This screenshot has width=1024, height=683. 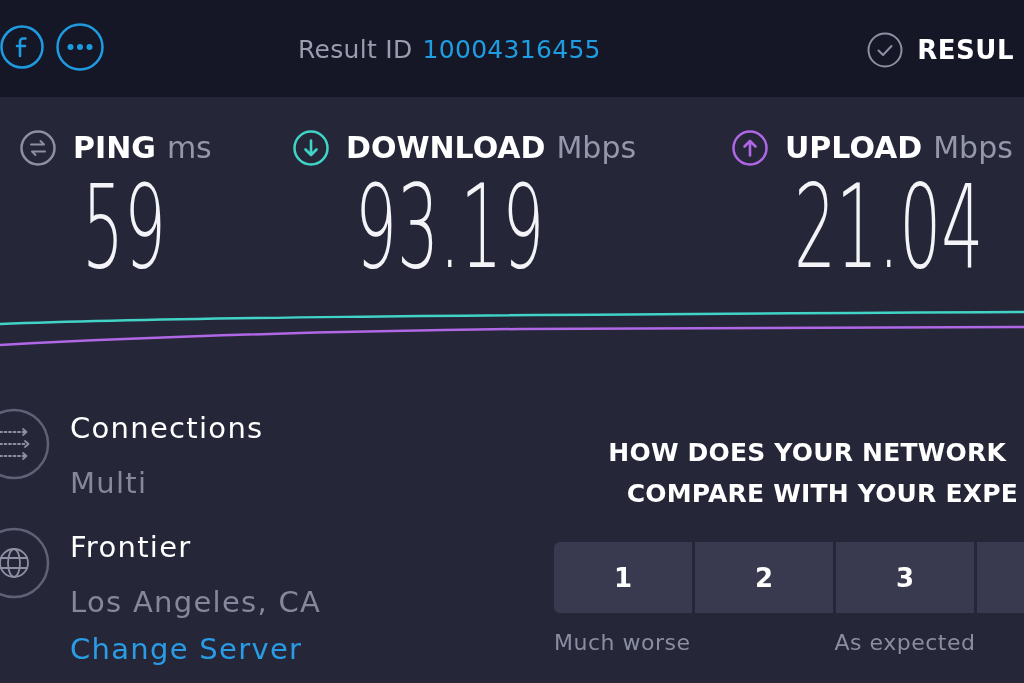 I want to click on info-subtitle: Los Angeles, CA, so click(x=196, y=602).